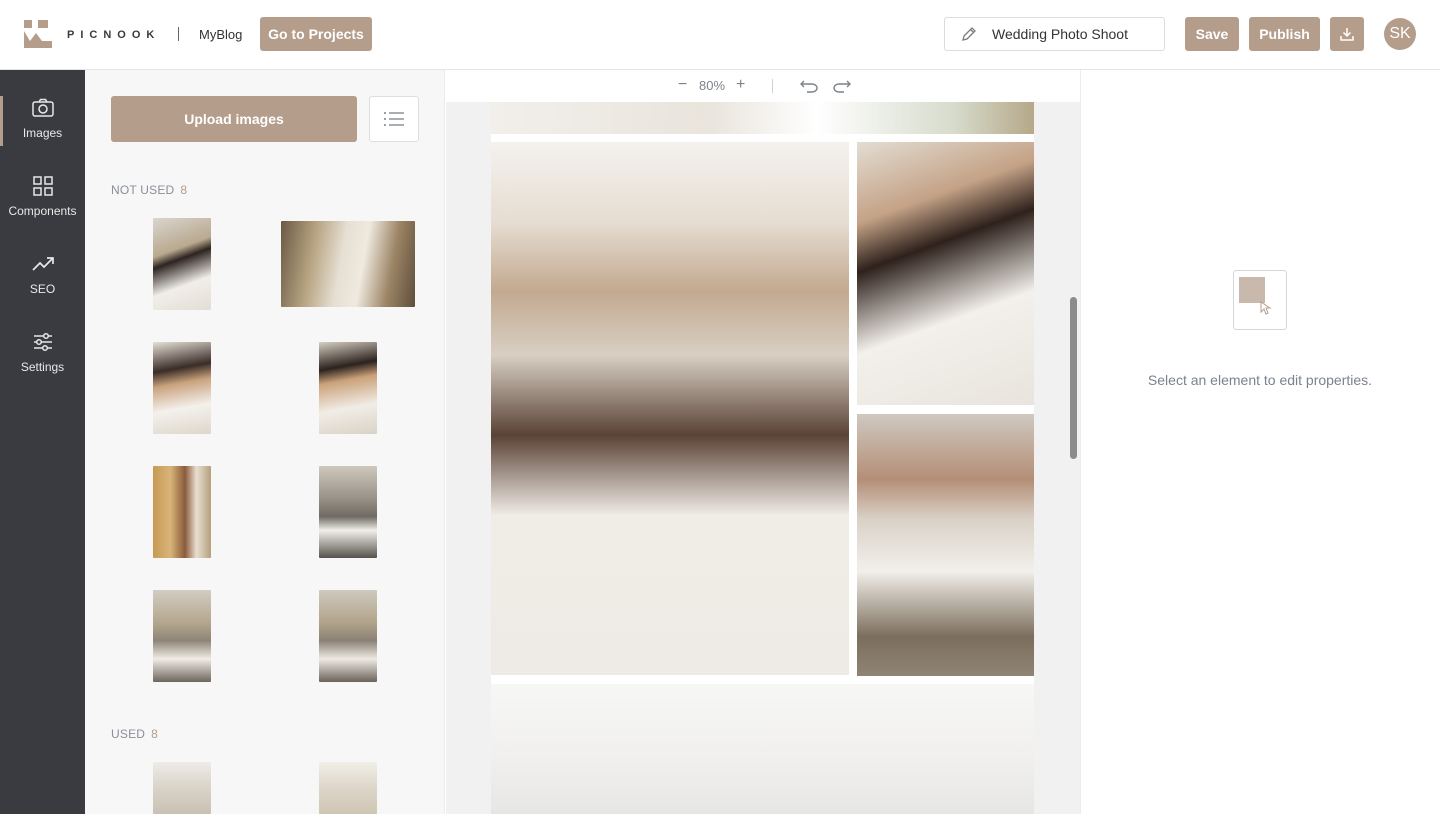  I want to click on blog-name: MyBlog, so click(220, 34).